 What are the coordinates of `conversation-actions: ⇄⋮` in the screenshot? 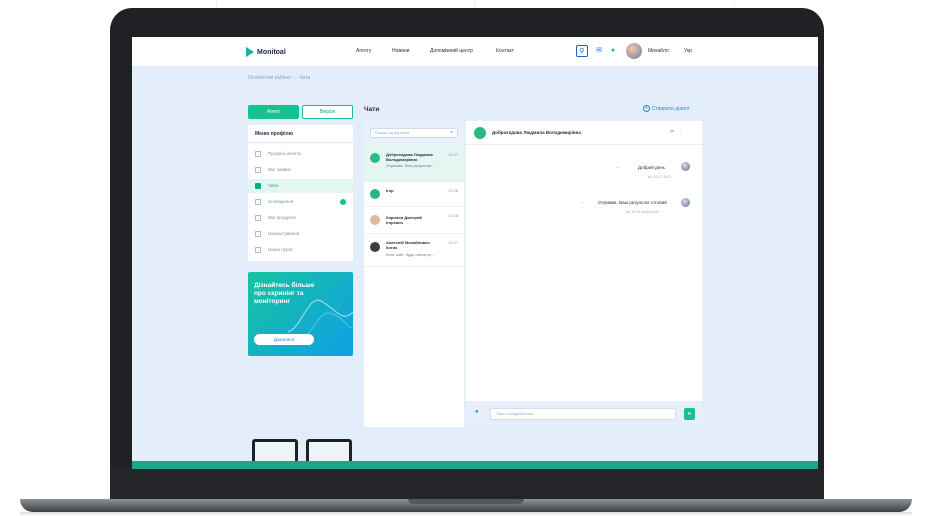 It's located at (678, 132).